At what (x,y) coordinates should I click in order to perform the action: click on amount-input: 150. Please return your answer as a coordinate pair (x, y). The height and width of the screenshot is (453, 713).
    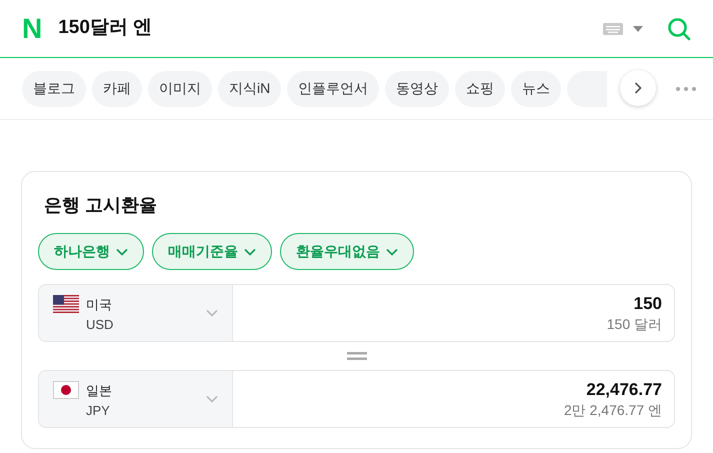
    Looking at the image, I should click on (648, 304).